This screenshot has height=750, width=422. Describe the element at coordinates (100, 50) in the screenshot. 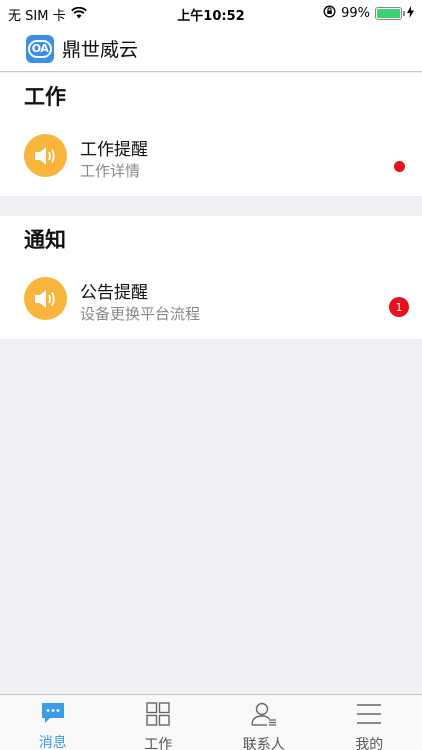

I see `app-title: 鼎世威云` at that location.